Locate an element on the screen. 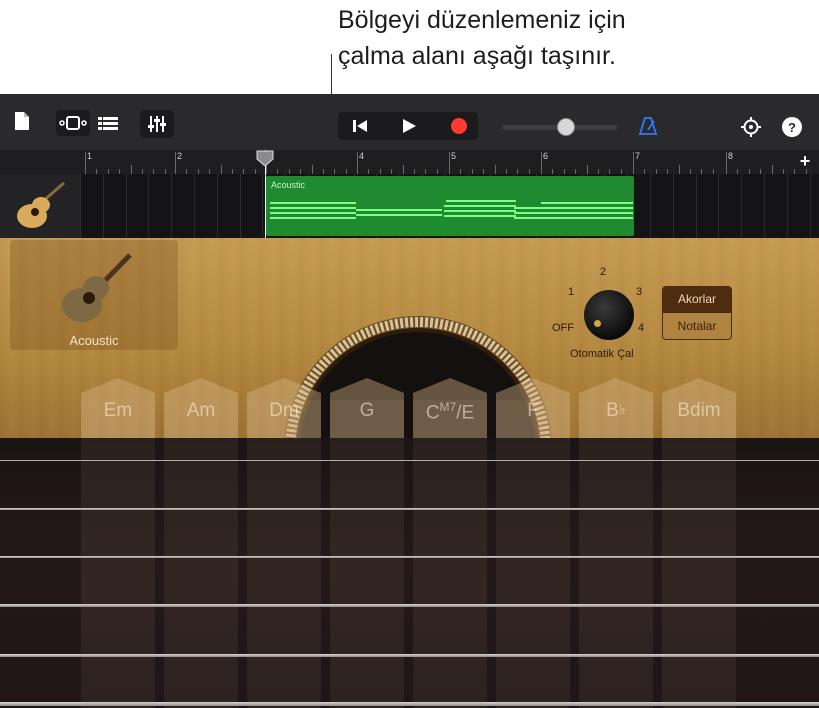  document-icon is located at coordinates (22, 121).